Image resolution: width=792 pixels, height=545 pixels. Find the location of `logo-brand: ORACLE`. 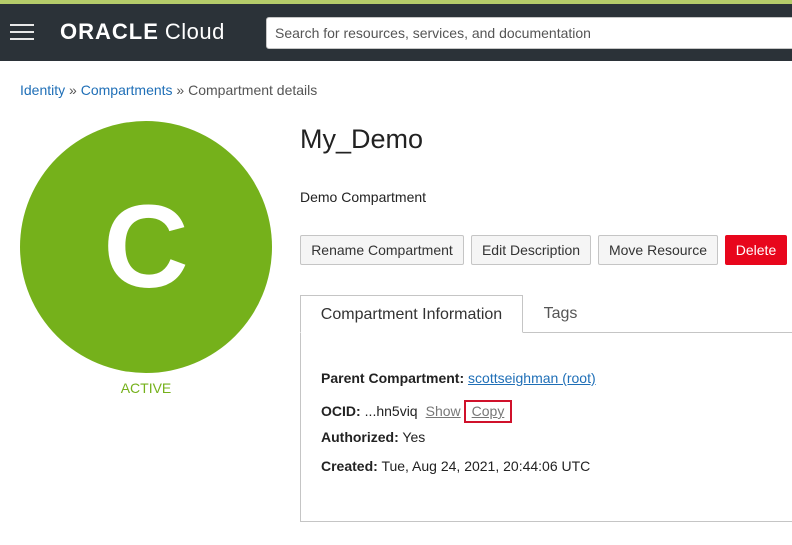

logo-brand: ORACLE is located at coordinates (109, 31).